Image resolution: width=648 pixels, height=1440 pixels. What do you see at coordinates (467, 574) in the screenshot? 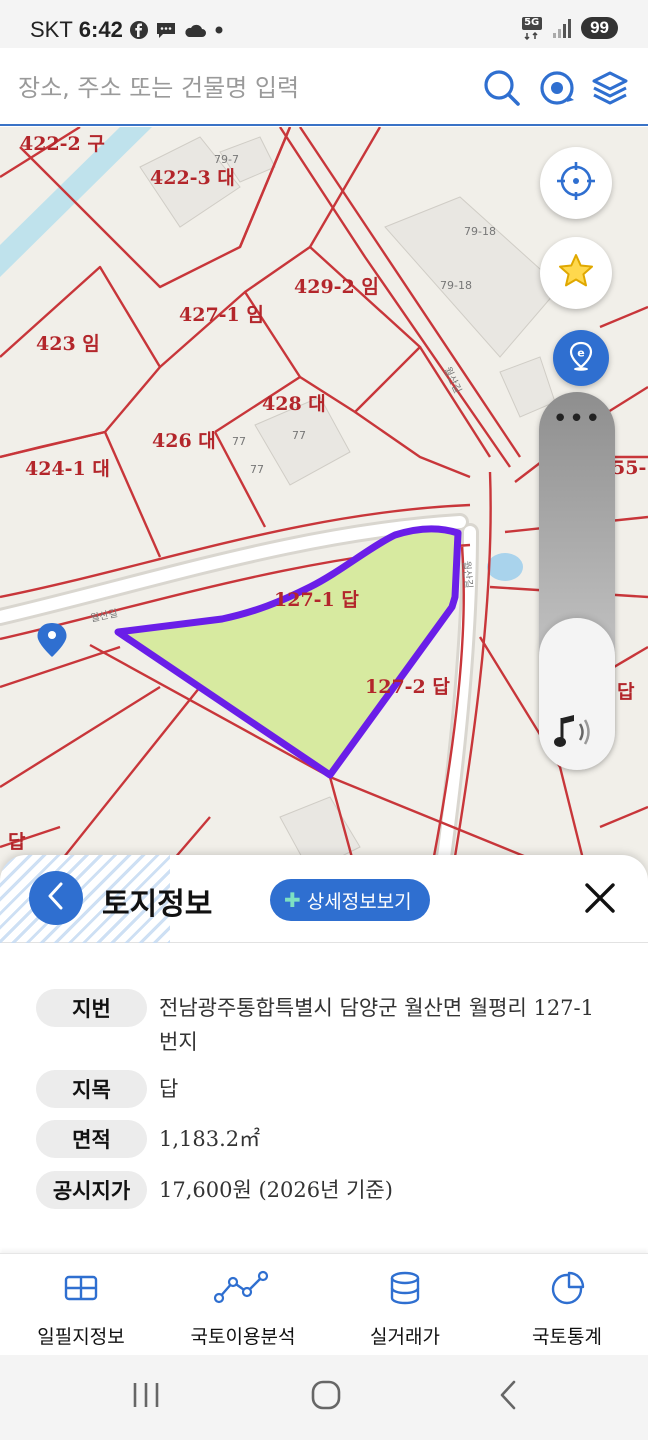
I see `road-label: 월산길` at bounding box center [467, 574].